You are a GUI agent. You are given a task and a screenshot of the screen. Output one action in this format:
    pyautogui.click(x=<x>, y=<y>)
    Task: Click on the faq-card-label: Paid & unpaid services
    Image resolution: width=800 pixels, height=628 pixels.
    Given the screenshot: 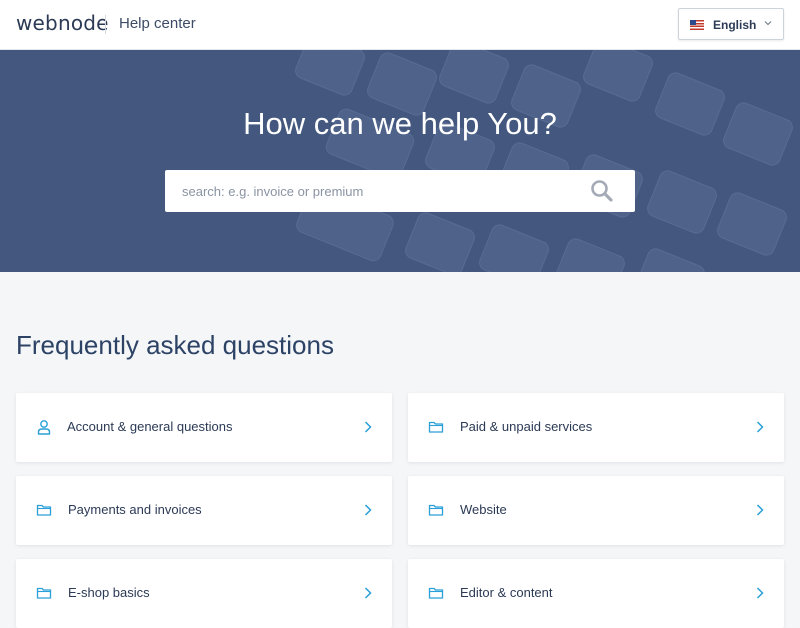 What is the action you would take?
    pyautogui.click(x=526, y=426)
    